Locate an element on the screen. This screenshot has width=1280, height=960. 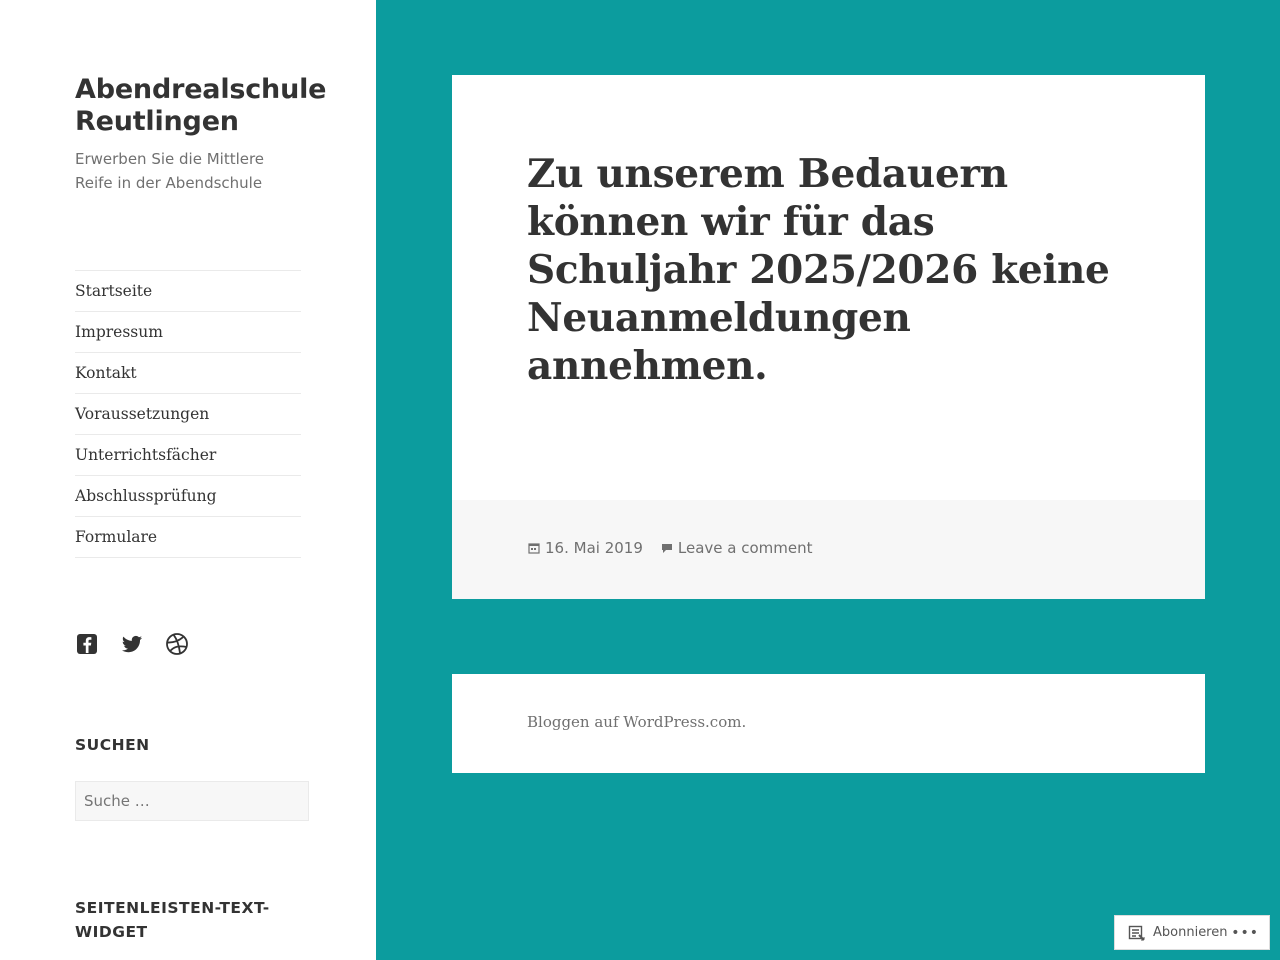
text-widget-title: SEITENLEISTEN-TEXT-WIDGET is located at coordinates (172, 920).